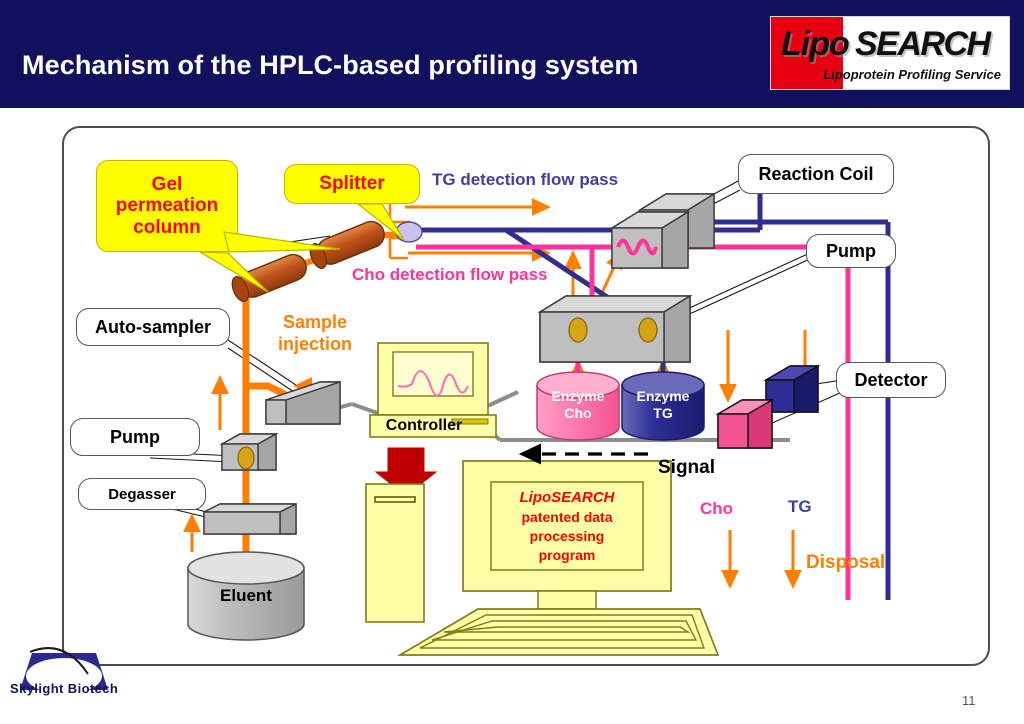 This screenshot has height=724, width=1024. I want to click on callout-gel-permeation-column: Gel permeation column, so click(167, 206).